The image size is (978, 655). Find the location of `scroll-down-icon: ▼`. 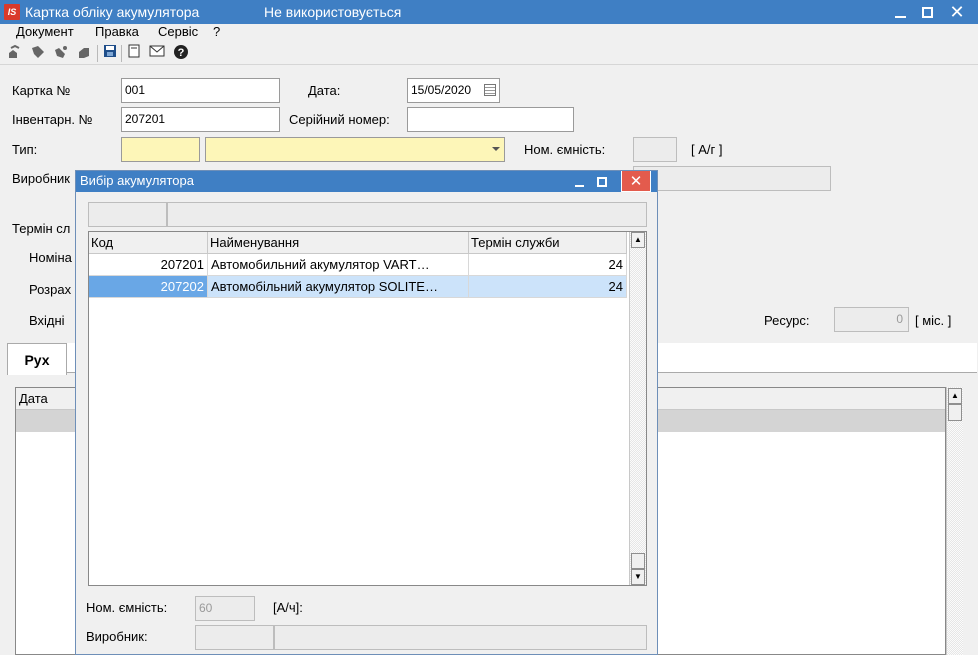

scroll-down-icon: ▼ is located at coordinates (638, 577).